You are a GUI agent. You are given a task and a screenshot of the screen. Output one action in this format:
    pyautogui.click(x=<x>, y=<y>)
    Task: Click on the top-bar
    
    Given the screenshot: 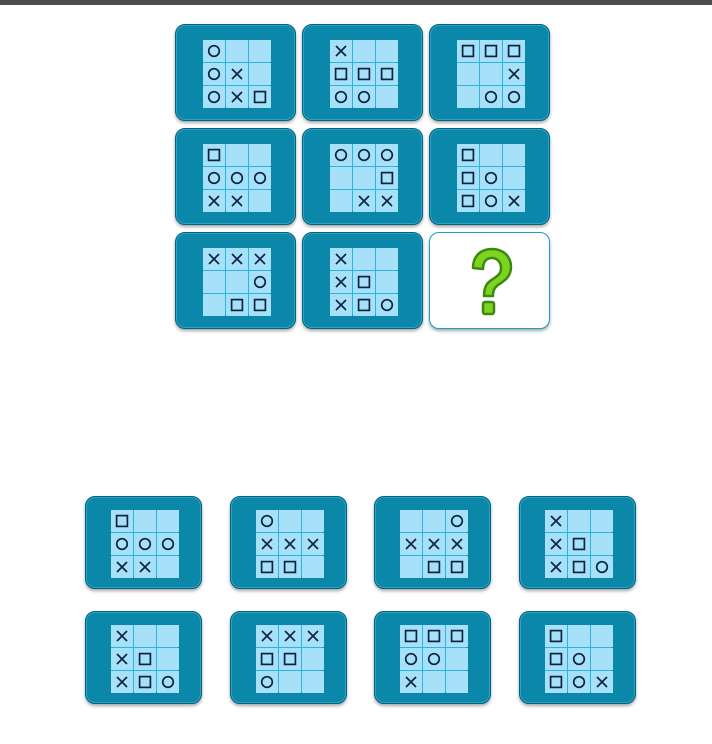 What is the action you would take?
    pyautogui.click(x=356, y=2)
    